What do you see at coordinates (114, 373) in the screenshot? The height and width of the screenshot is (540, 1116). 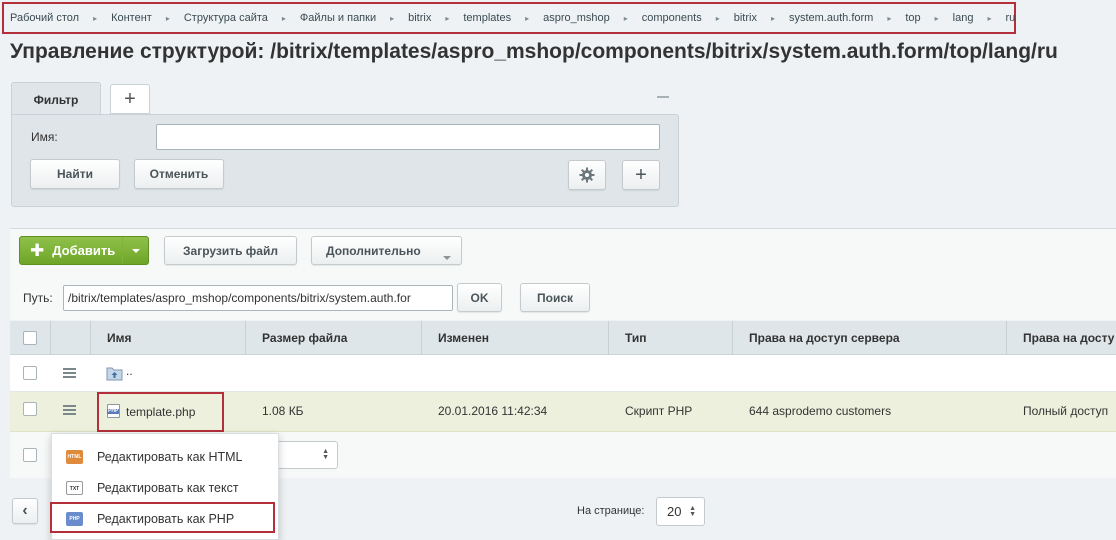 I see `folder-up-icon` at bounding box center [114, 373].